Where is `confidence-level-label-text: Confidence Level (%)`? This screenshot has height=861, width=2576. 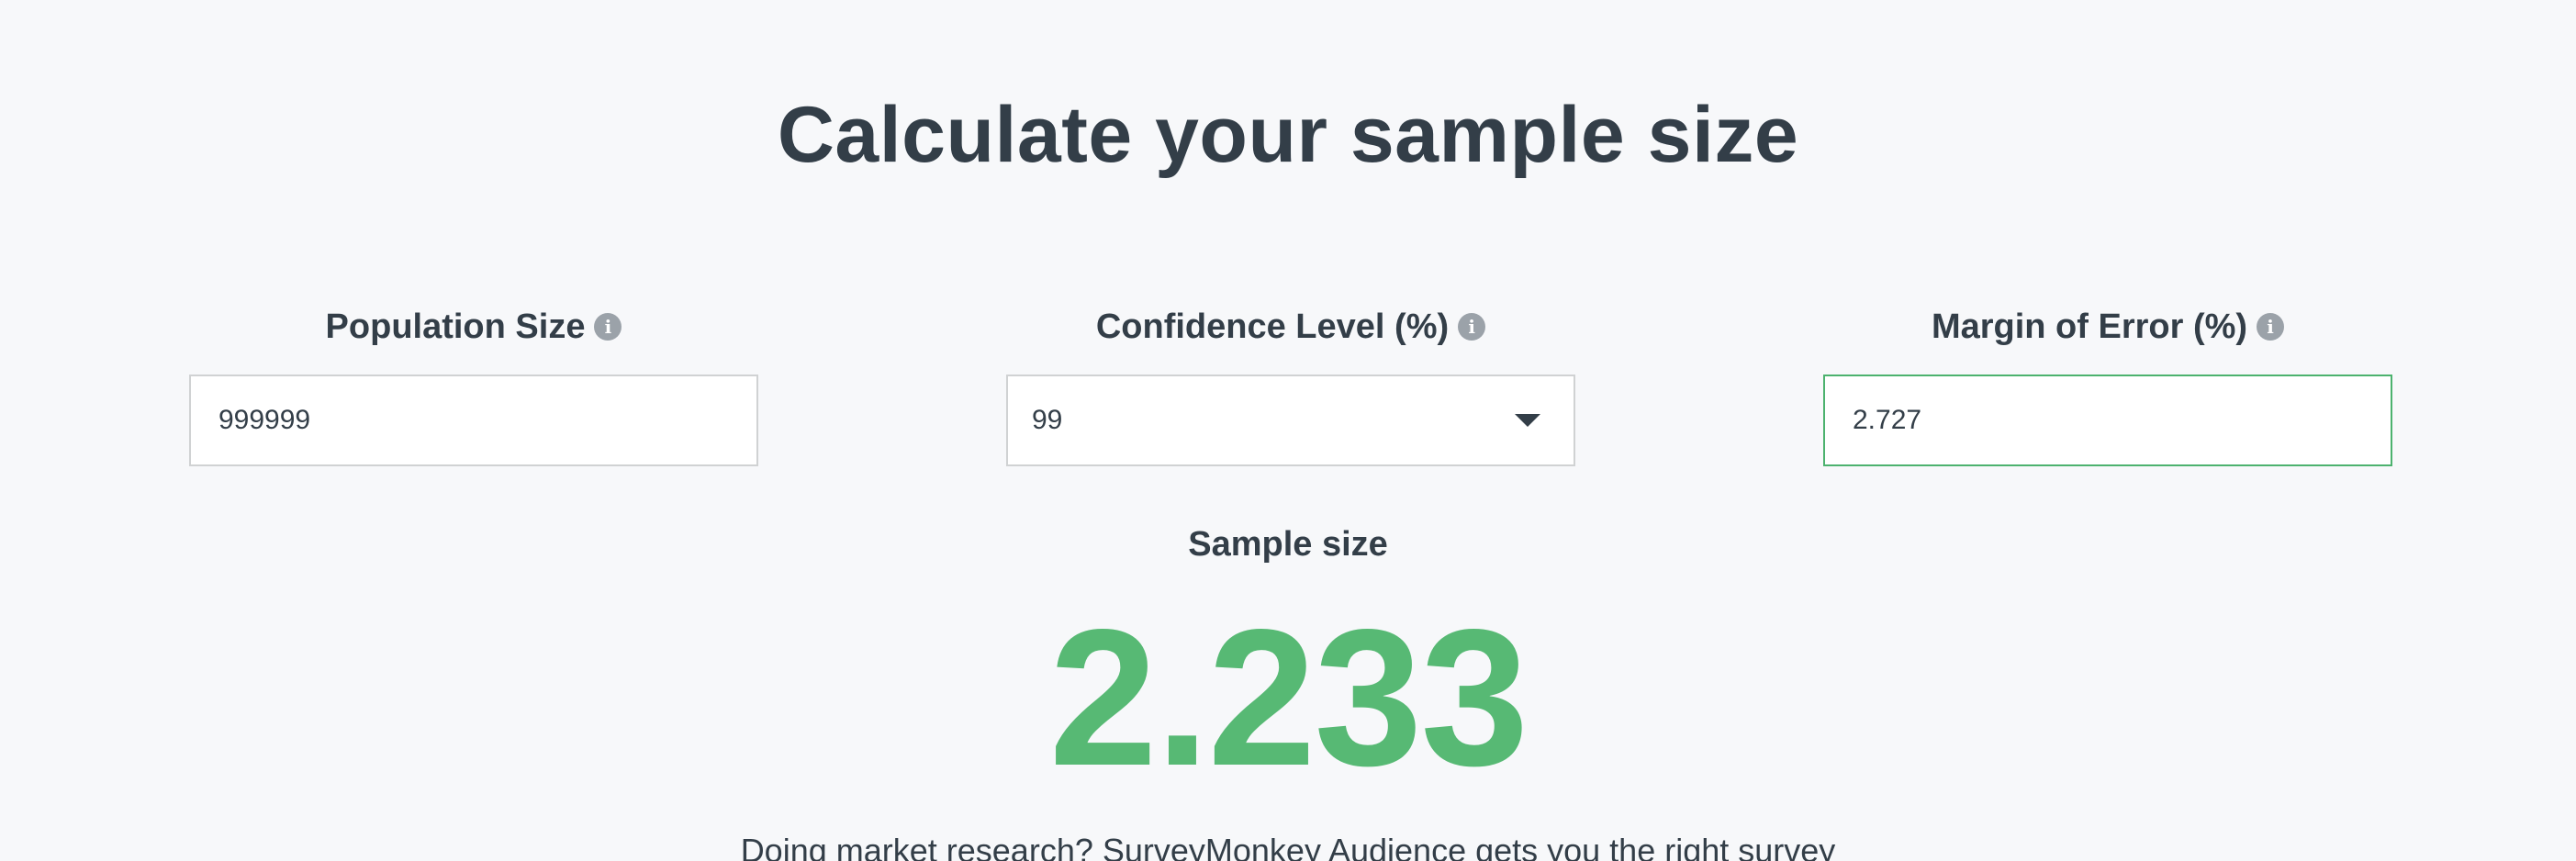 confidence-level-label-text: Confidence Level (%) is located at coordinates (1272, 326).